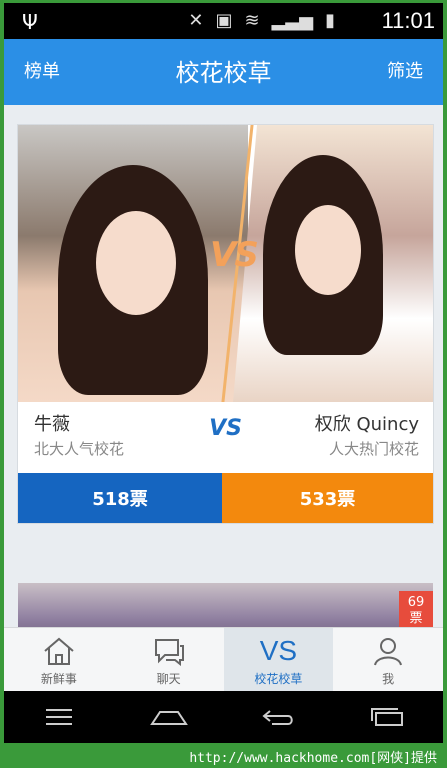  Describe the element at coordinates (405, 70) in the screenshot. I see `filter-button: 筛选` at that location.